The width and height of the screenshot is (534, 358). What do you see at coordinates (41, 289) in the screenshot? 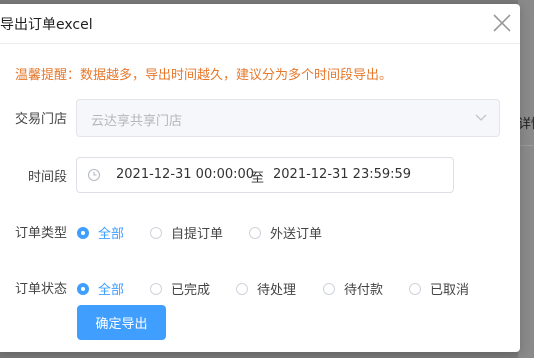
I see `order-status-label: 订单状态` at bounding box center [41, 289].